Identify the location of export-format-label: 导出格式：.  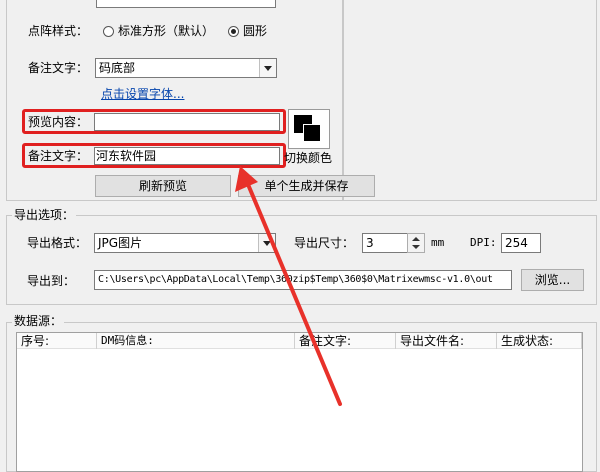
(57, 243).